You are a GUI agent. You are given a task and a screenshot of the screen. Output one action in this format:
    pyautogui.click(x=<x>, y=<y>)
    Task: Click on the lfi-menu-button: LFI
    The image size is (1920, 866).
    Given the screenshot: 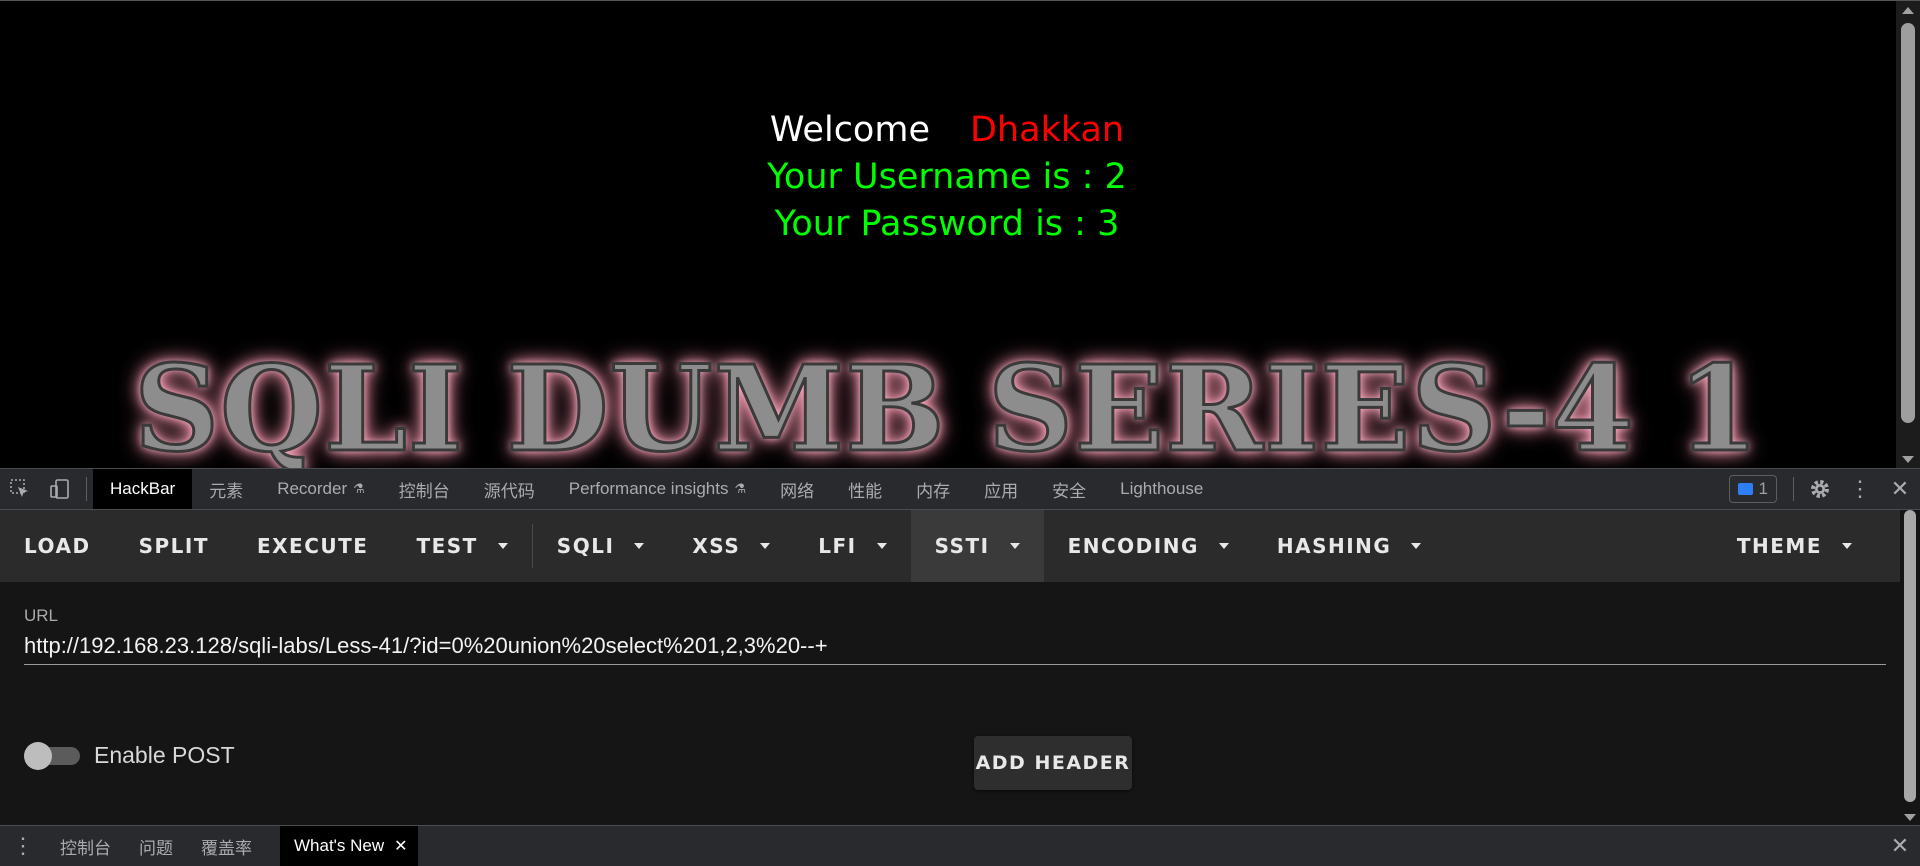 What is the action you would take?
    pyautogui.click(x=852, y=546)
    